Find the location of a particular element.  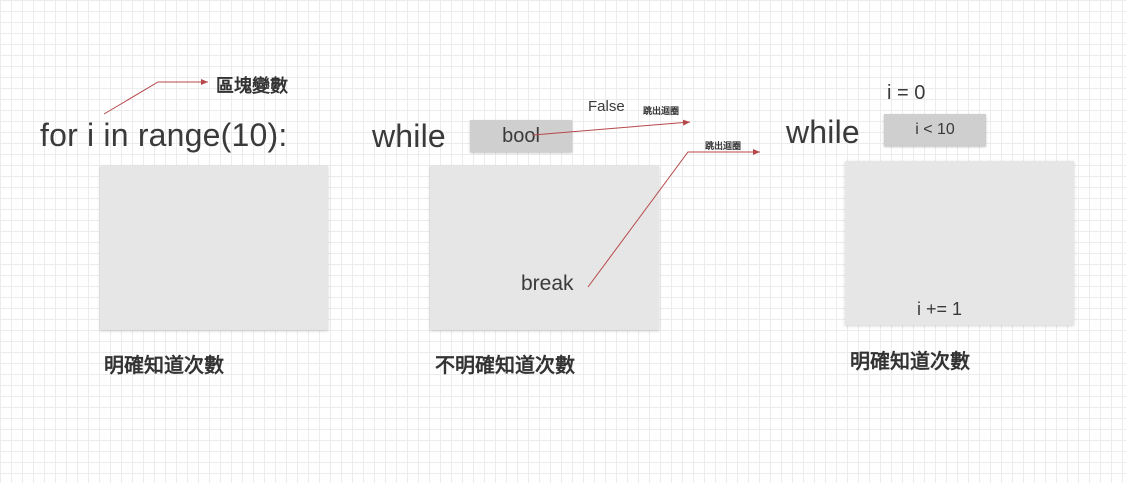

exit-loop-label-2: 跳出迴圈 is located at coordinates (723, 147).